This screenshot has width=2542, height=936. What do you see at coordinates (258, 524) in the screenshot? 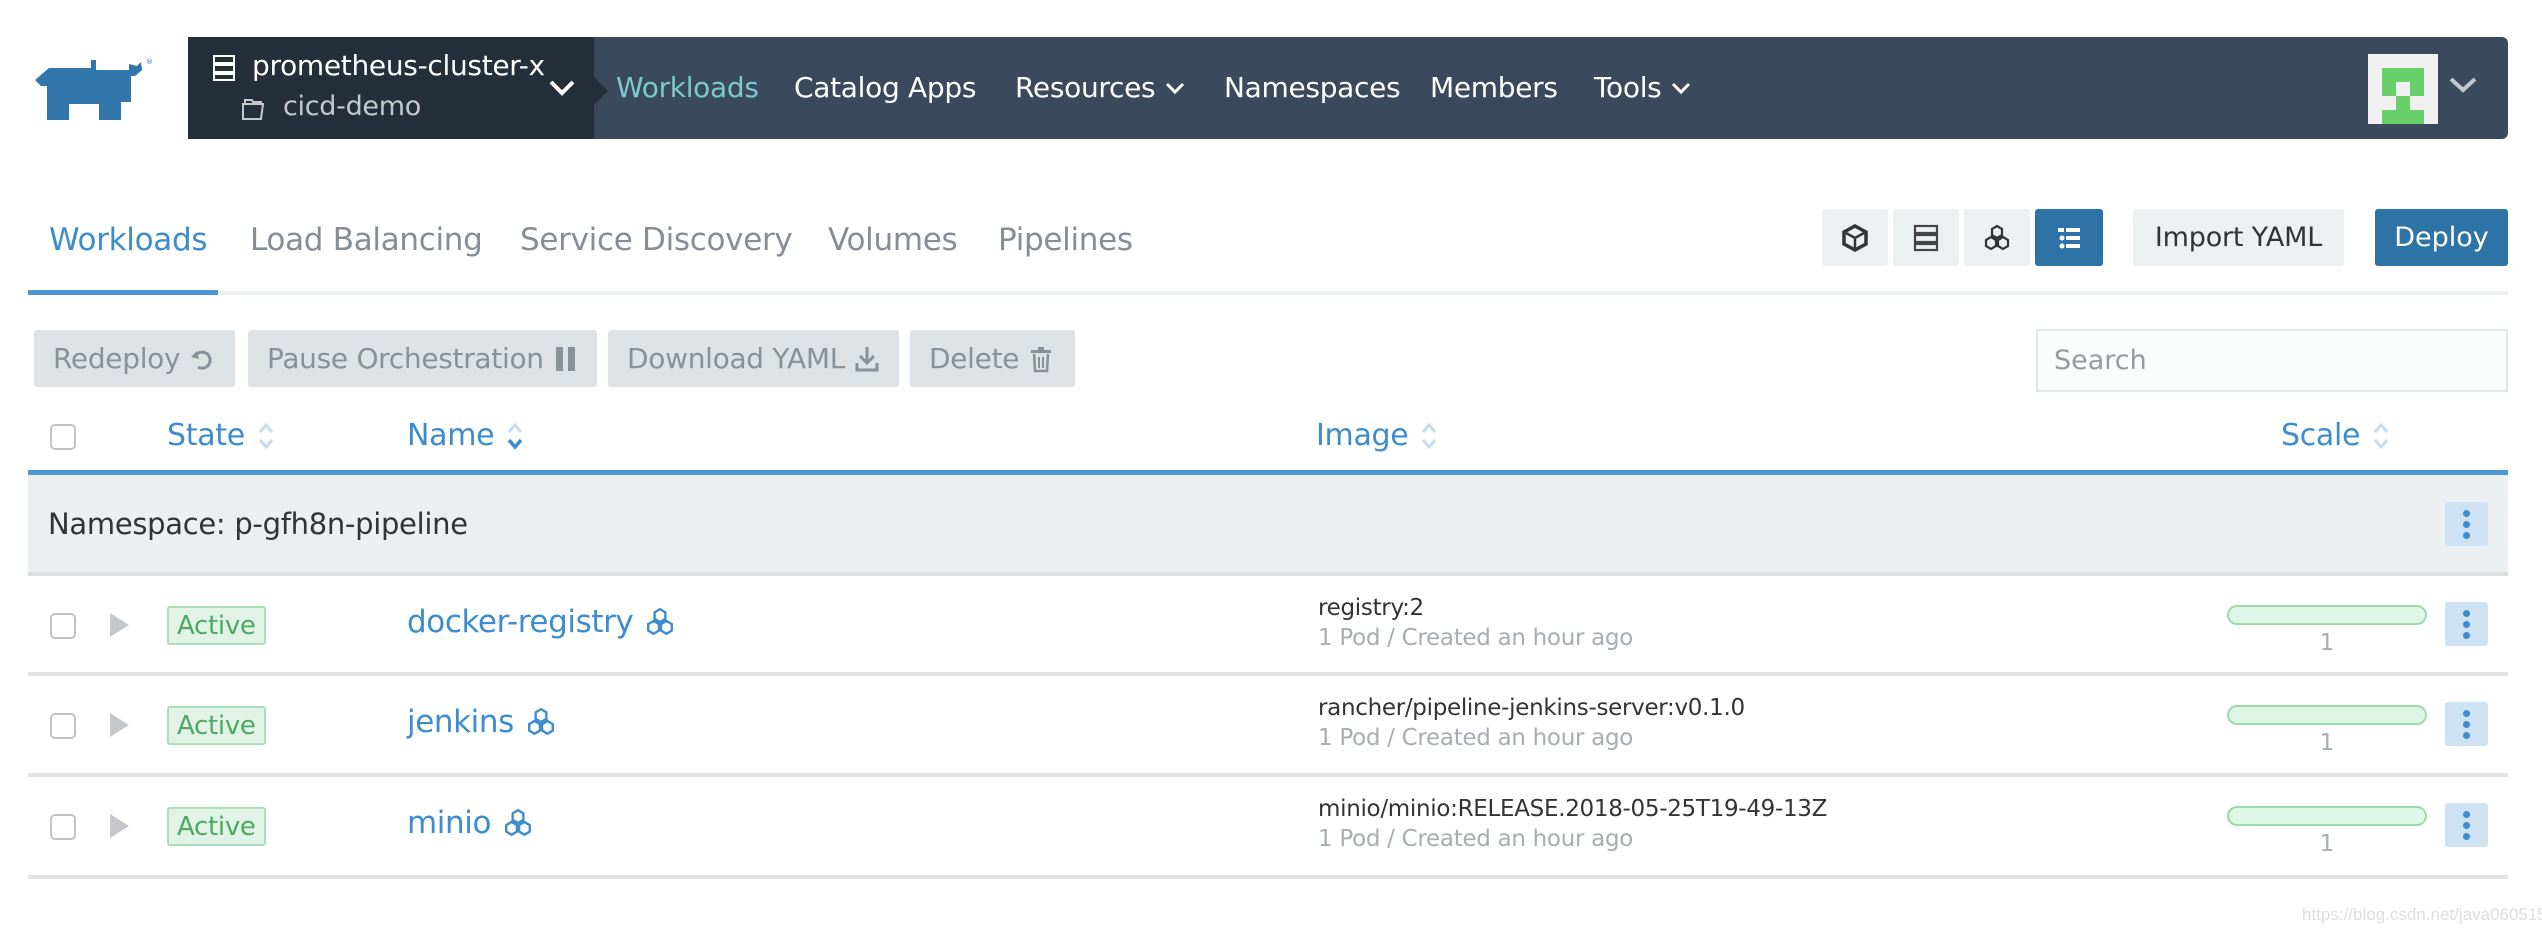
I see `namespace-group-label: Namespace: p-gfh8n-pipeline` at bounding box center [258, 524].